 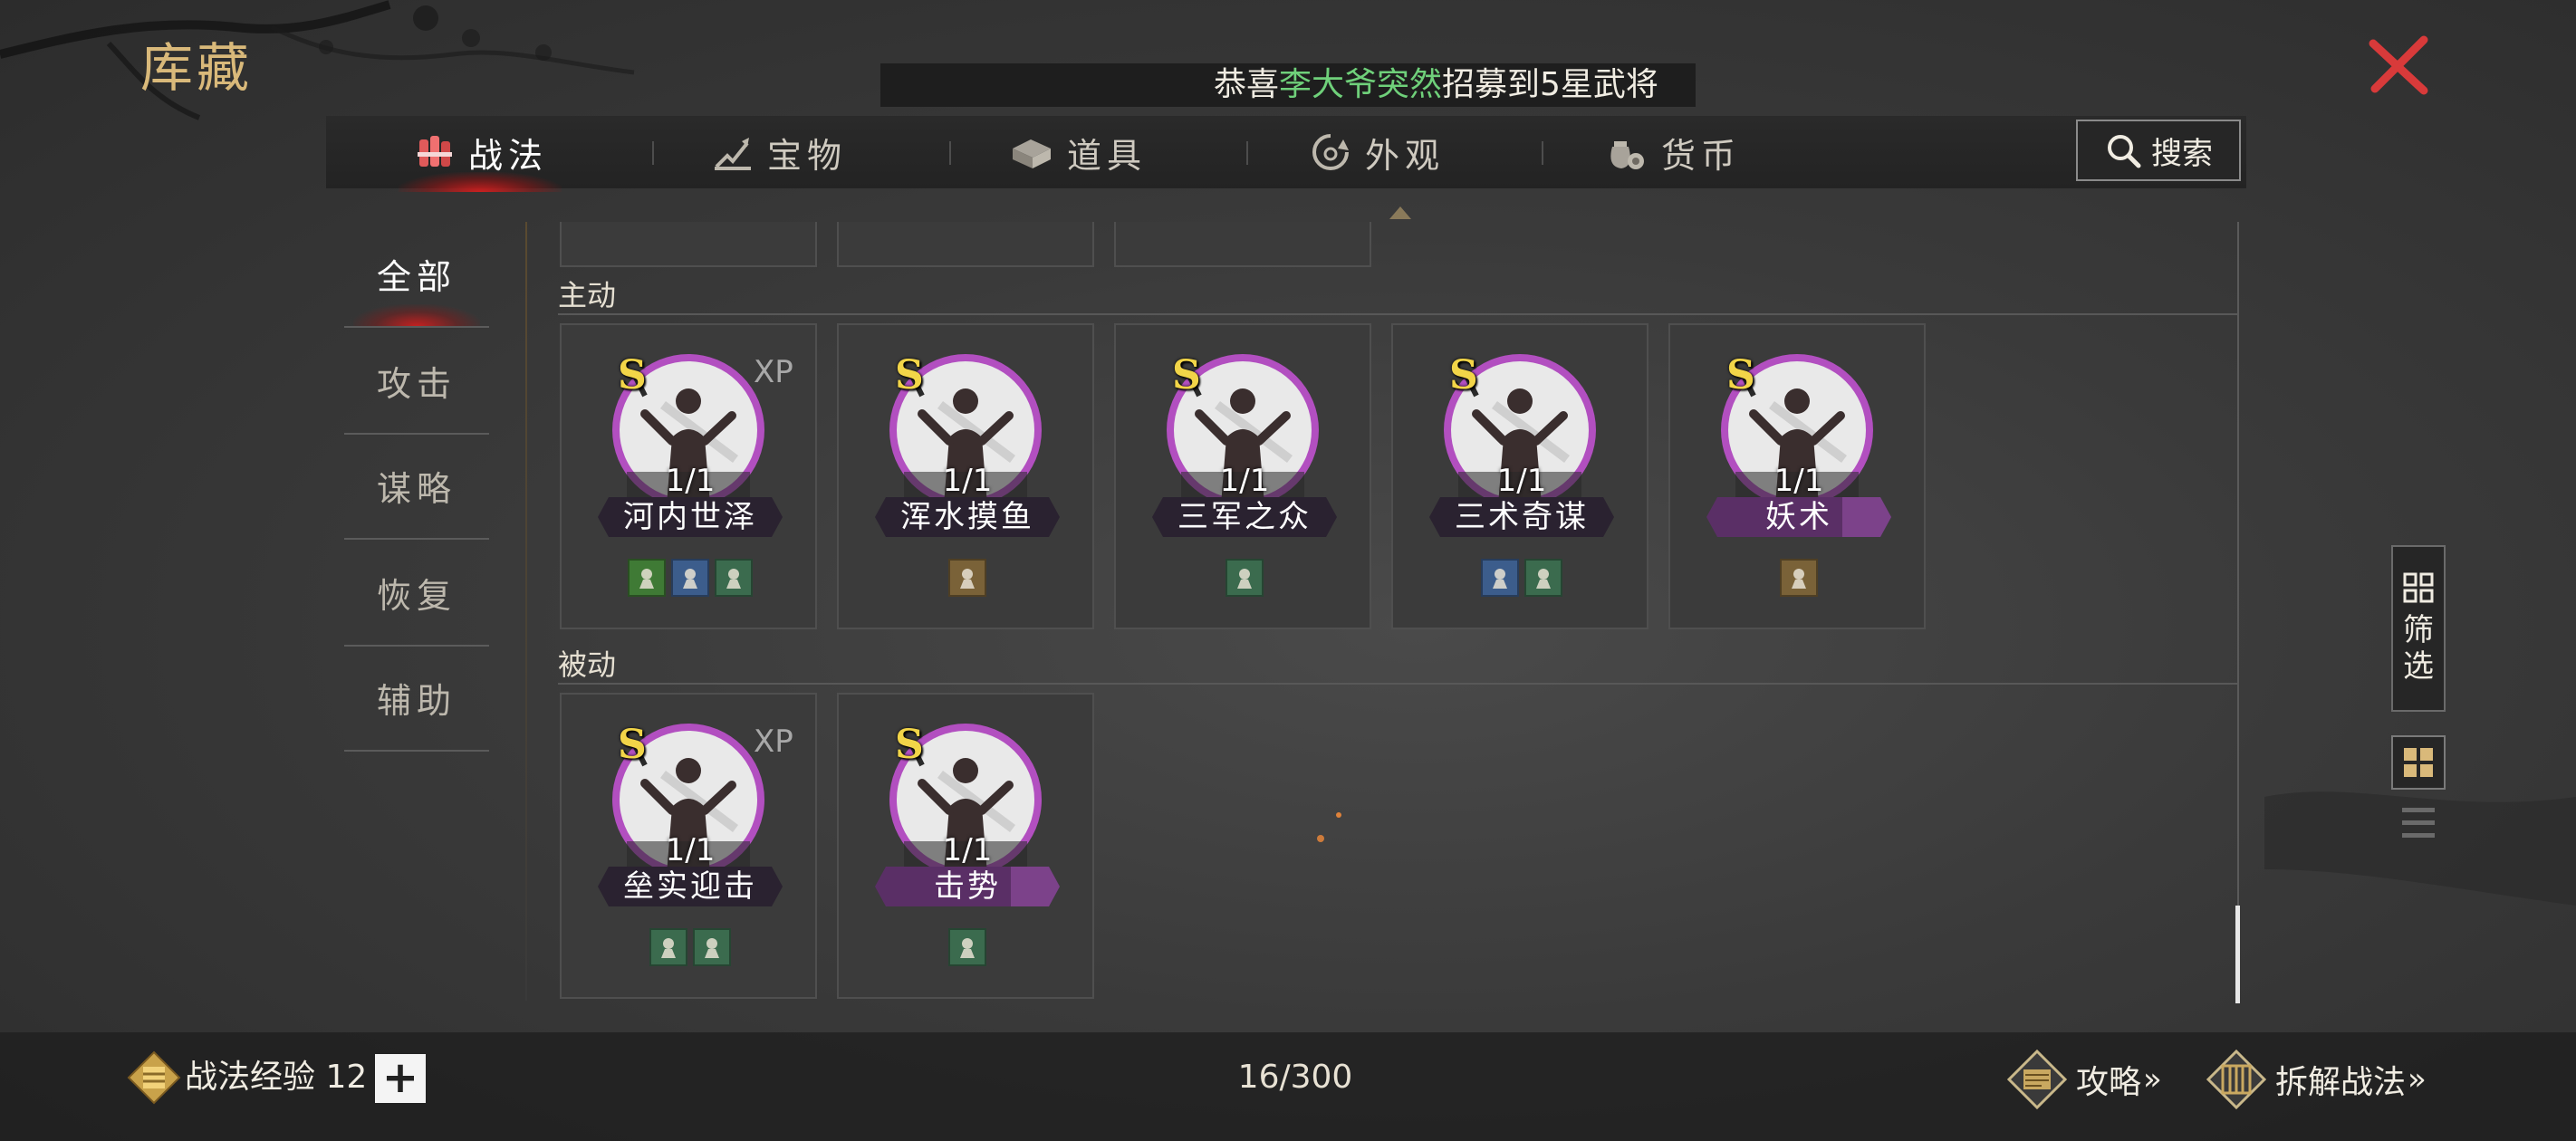 I want to click on grid-view-icon, so click(x=2418, y=762).